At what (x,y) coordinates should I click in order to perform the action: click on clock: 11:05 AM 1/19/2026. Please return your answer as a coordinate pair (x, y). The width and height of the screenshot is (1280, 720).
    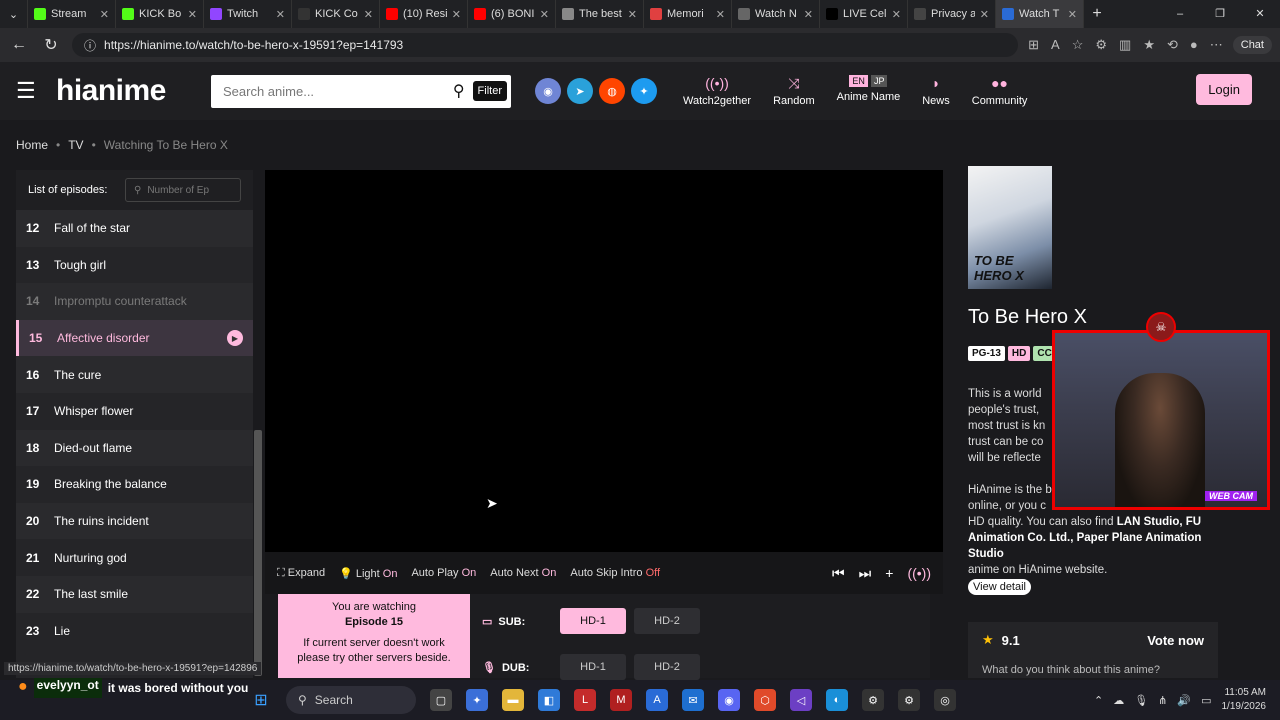
    Looking at the image, I should click on (1244, 700).